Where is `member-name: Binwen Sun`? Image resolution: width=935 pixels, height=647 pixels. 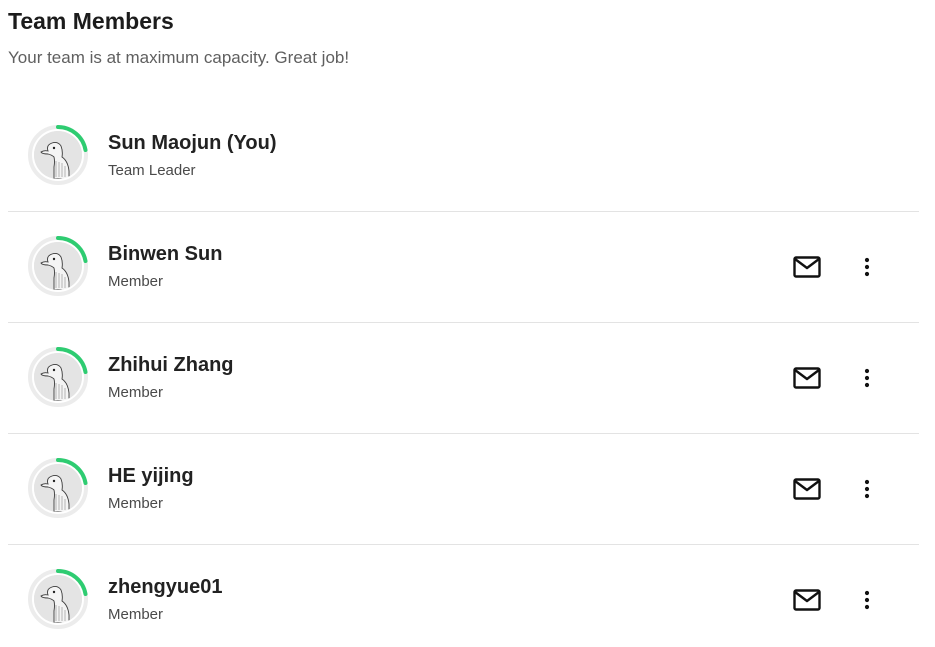 member-name: Binwen Sun is located at coordinates (165, 254).